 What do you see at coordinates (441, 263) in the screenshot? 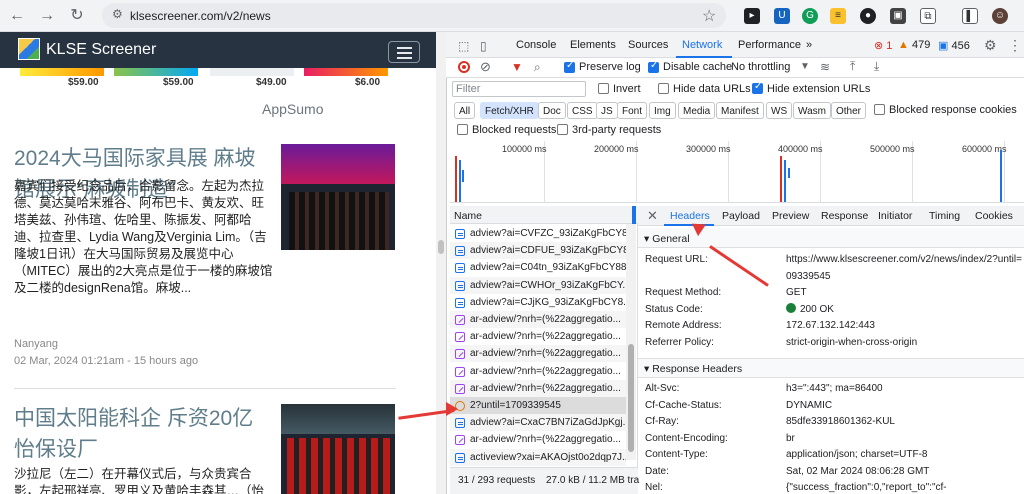
I see `page-scrollbar` at bounding box center [441, 263].